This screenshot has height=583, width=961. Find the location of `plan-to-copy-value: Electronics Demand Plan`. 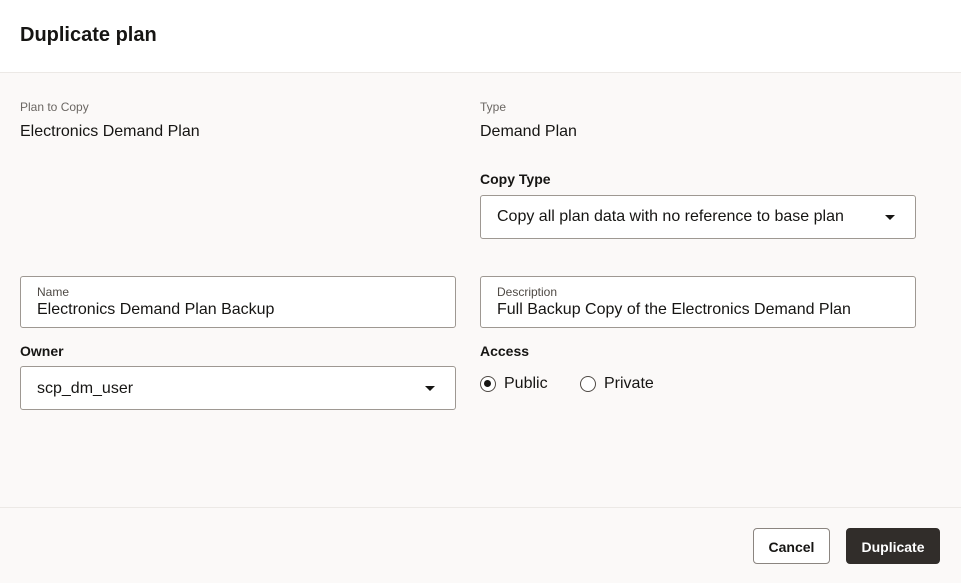

plan-to-copy-value: Electronics Demand Plan is located at coordinates (110, 131).